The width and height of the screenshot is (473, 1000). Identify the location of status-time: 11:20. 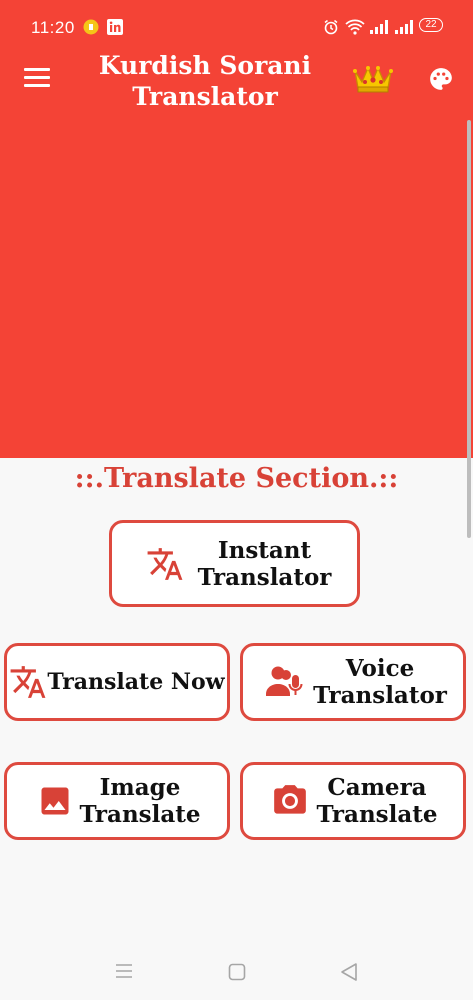
(53, 27).